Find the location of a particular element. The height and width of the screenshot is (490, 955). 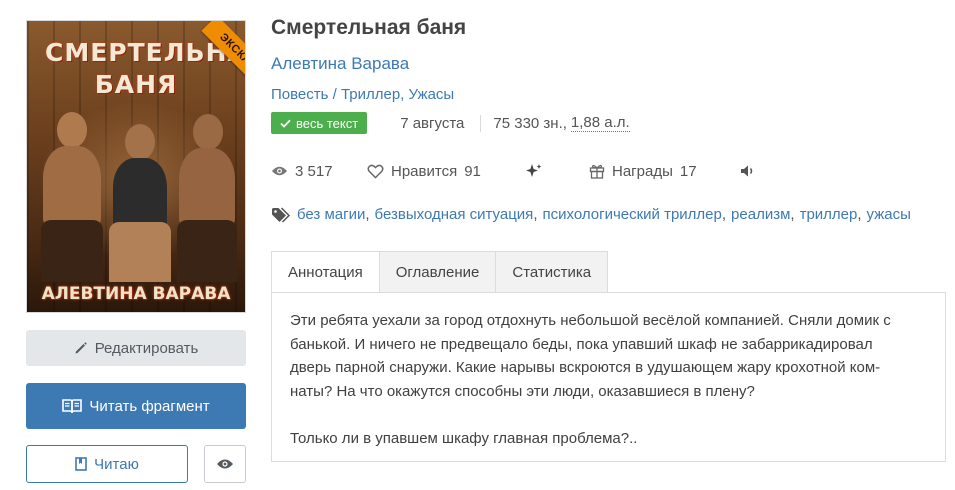

edit-button: Редактировать is located at coordinates (136, 348).